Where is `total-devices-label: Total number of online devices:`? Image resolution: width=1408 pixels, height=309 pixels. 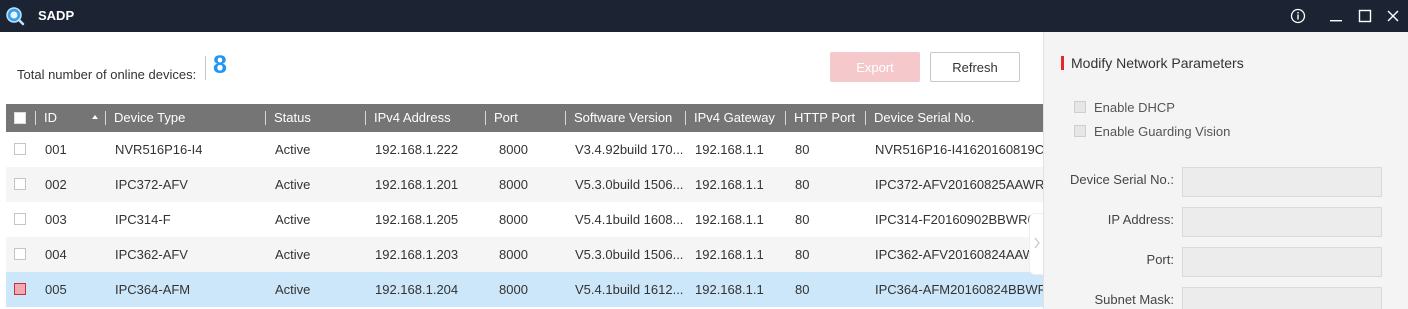 total-devices-label: Total number of online devices: is located at coordinates (107, 74).